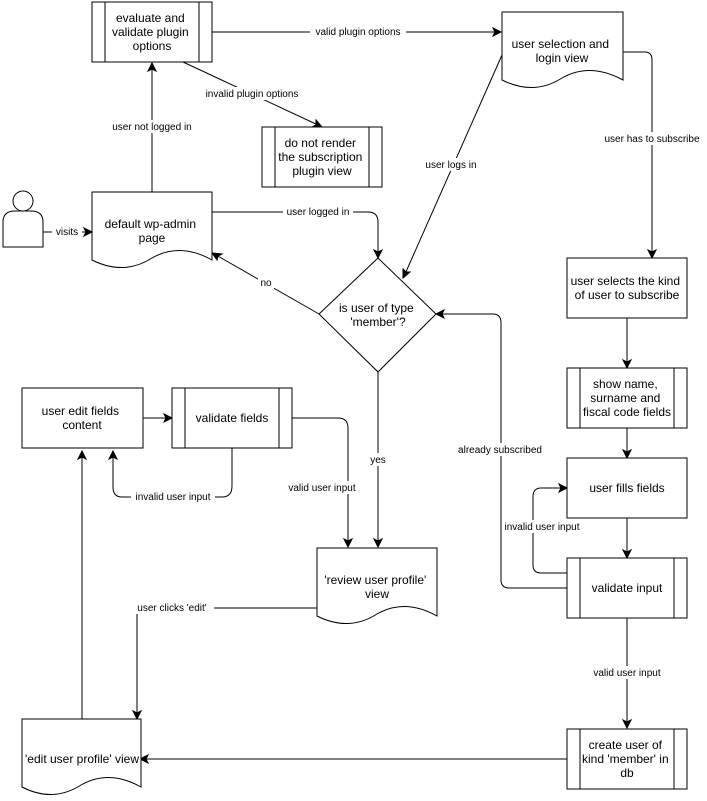 This screenshot has width=707, height=801. I want to click on node-text-line: db, so click(627, 773).